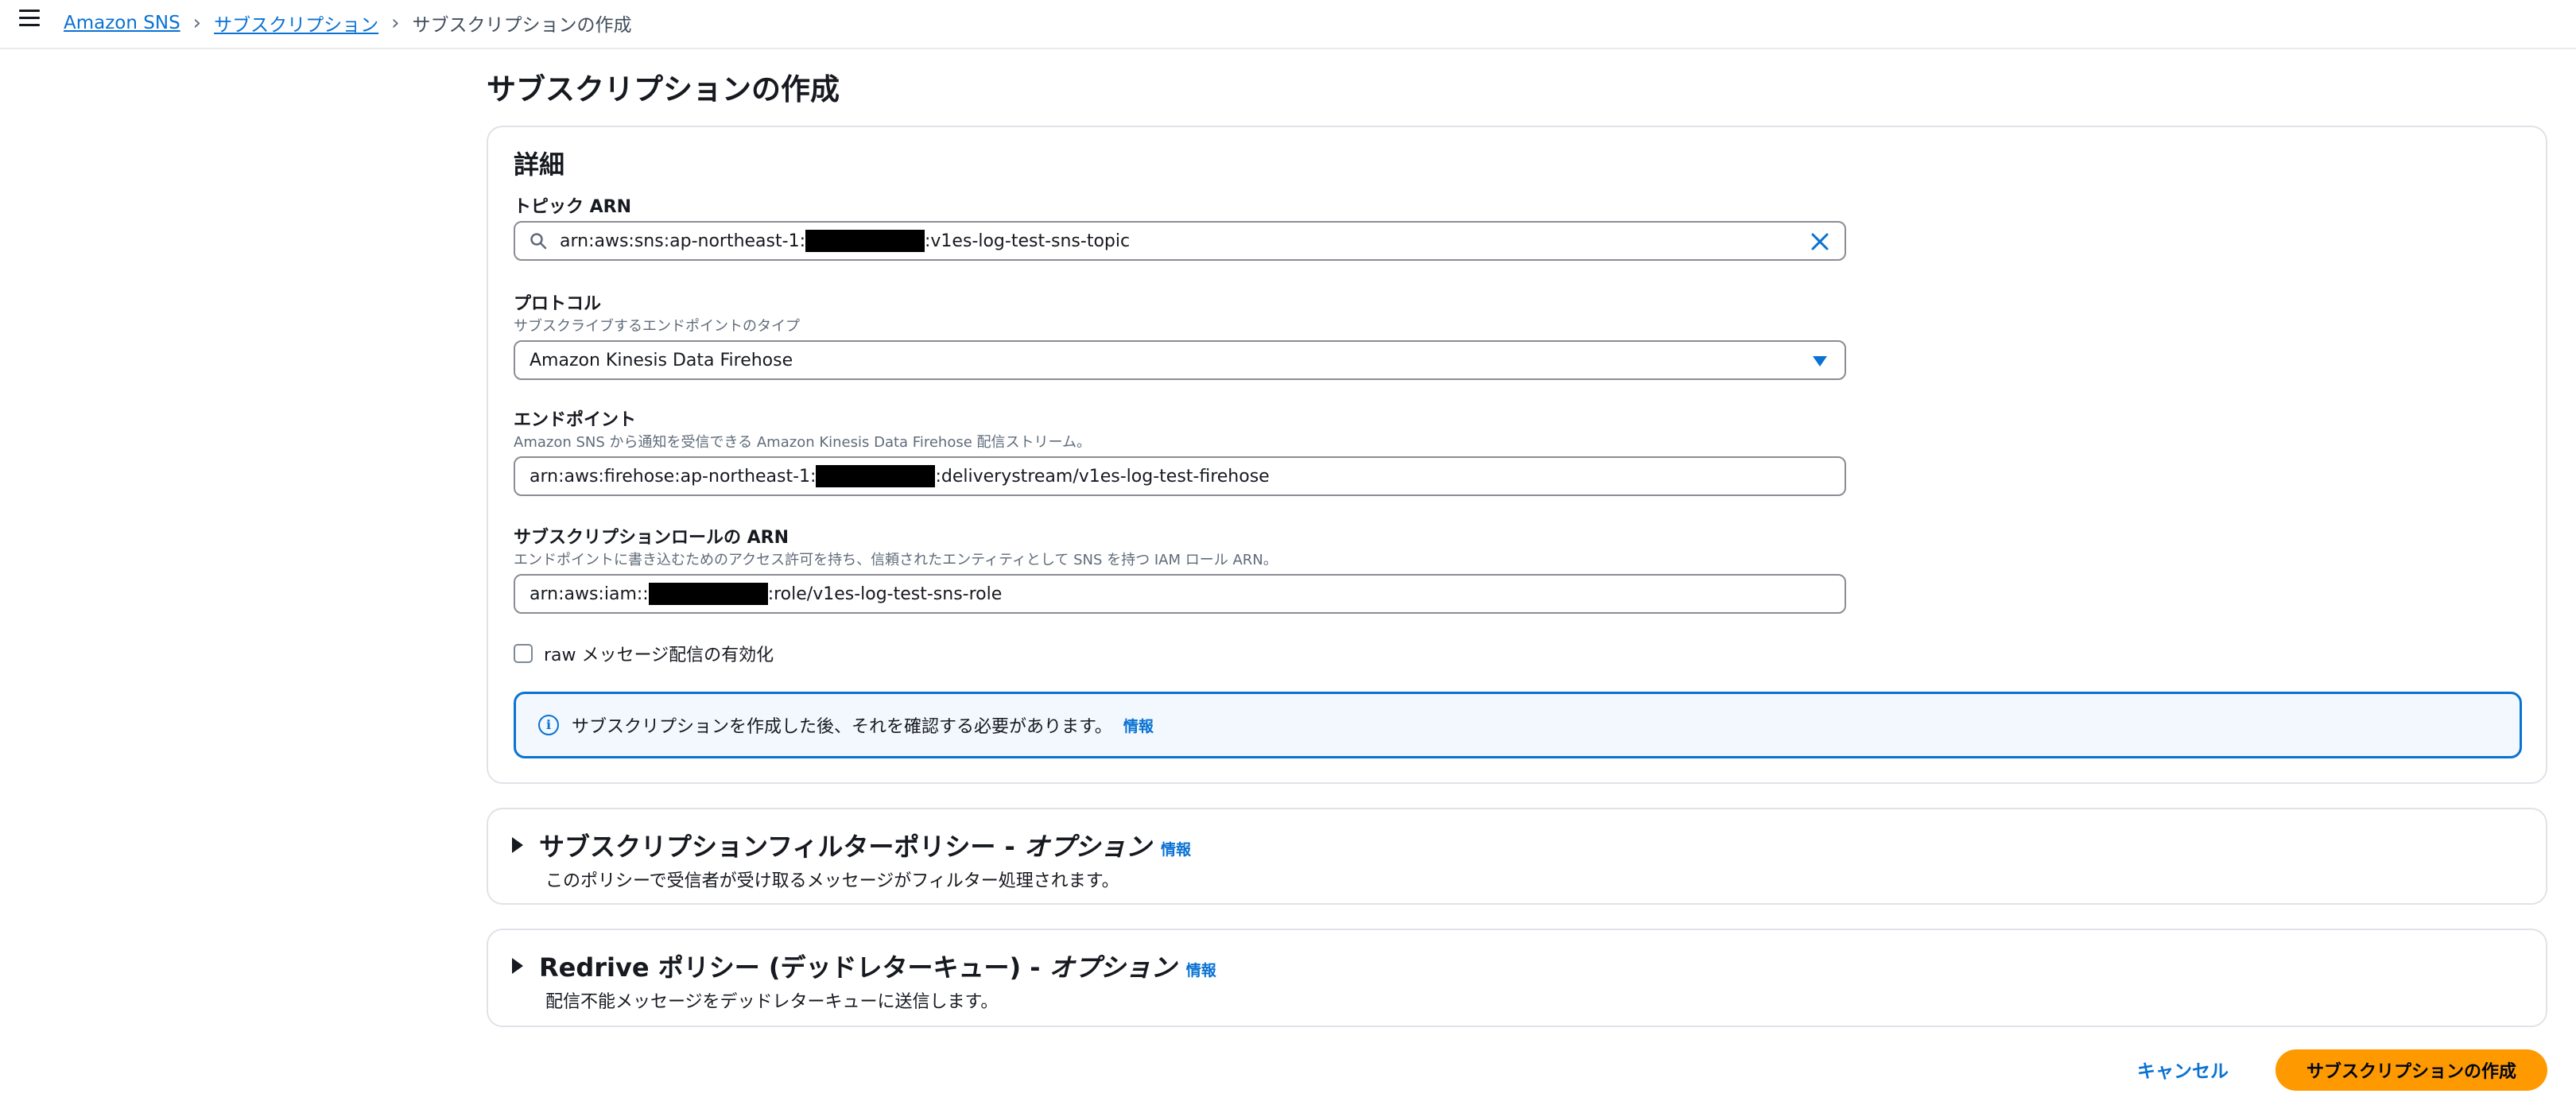  Describe the element at coordinates (539, 241) in the screenshot. I see `search-icon` at that location.